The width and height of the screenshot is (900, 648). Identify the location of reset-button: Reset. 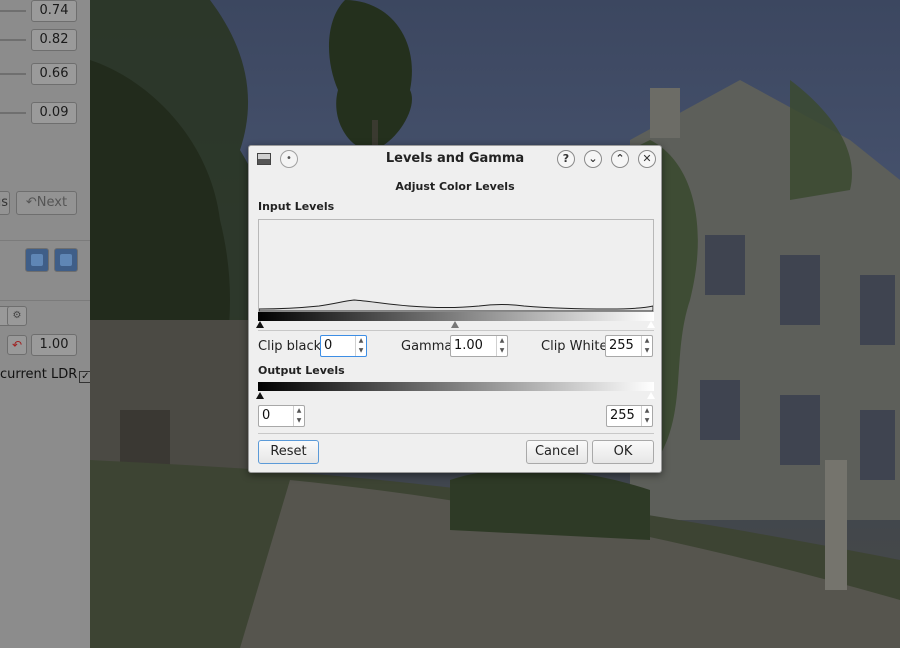
(288, 452).